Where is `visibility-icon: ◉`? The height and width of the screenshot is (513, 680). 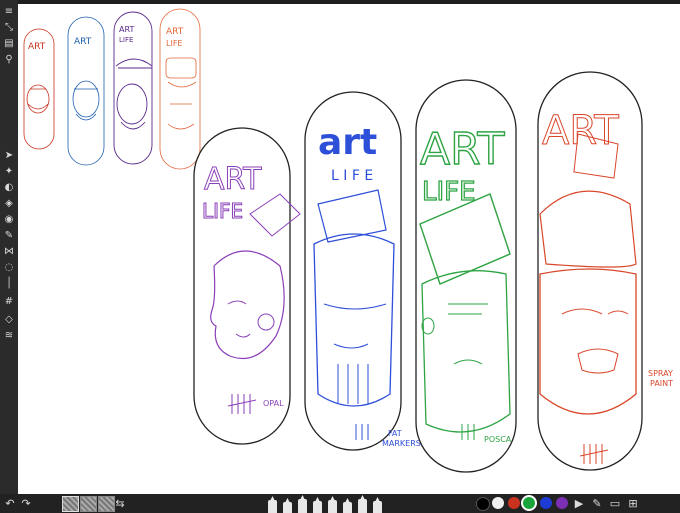 visibility-icon: ◉ is located at coordinates (9, 220).